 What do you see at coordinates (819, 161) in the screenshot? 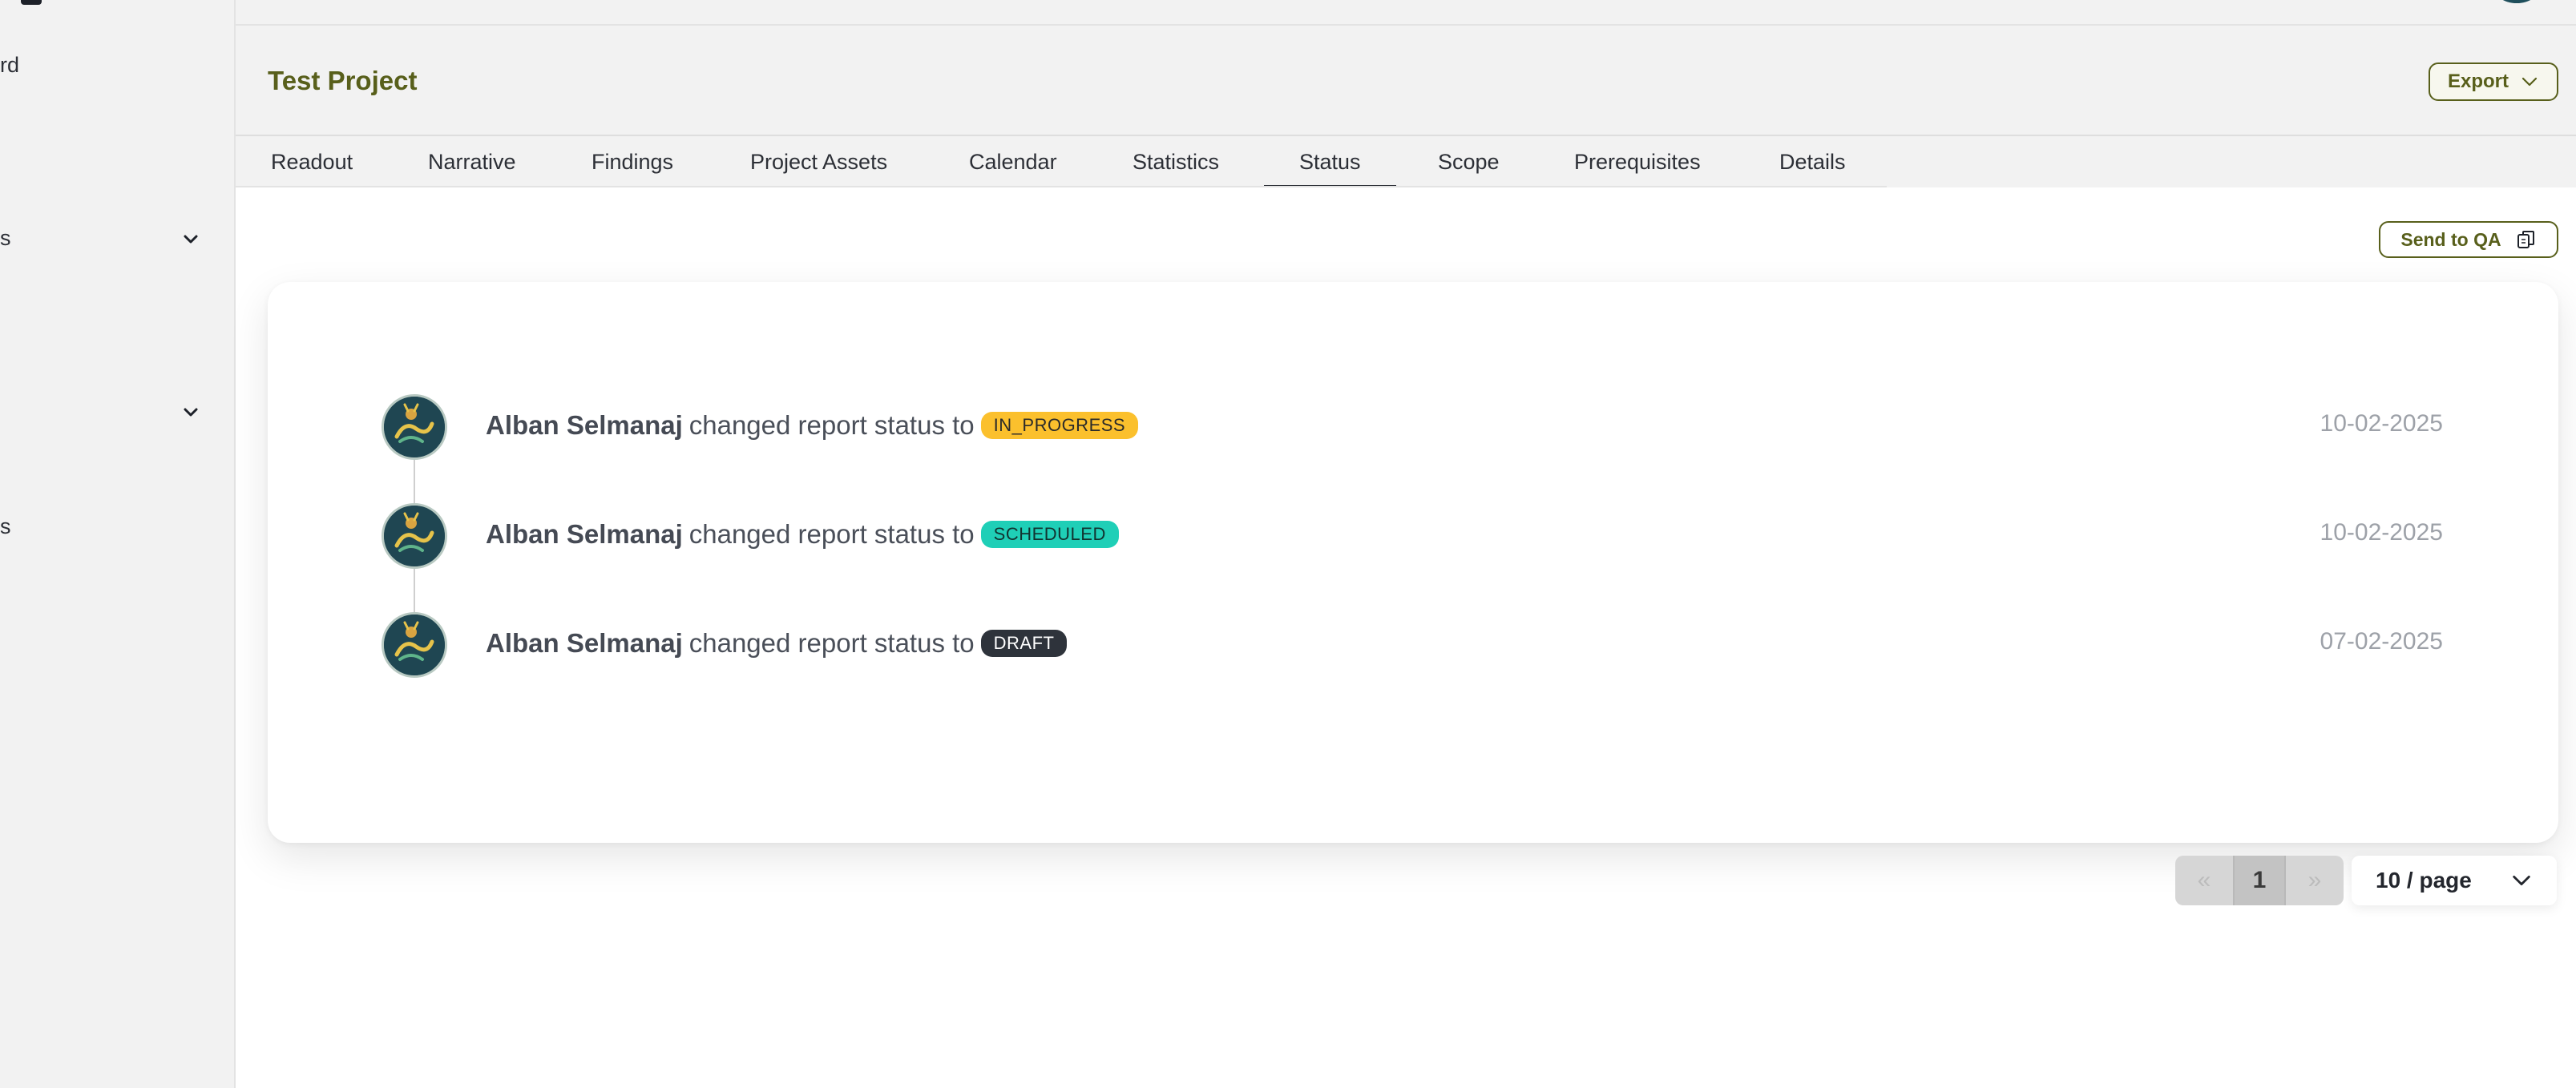
I see `tab-project-assets: Project Assets` at bounding box center [819, 161].